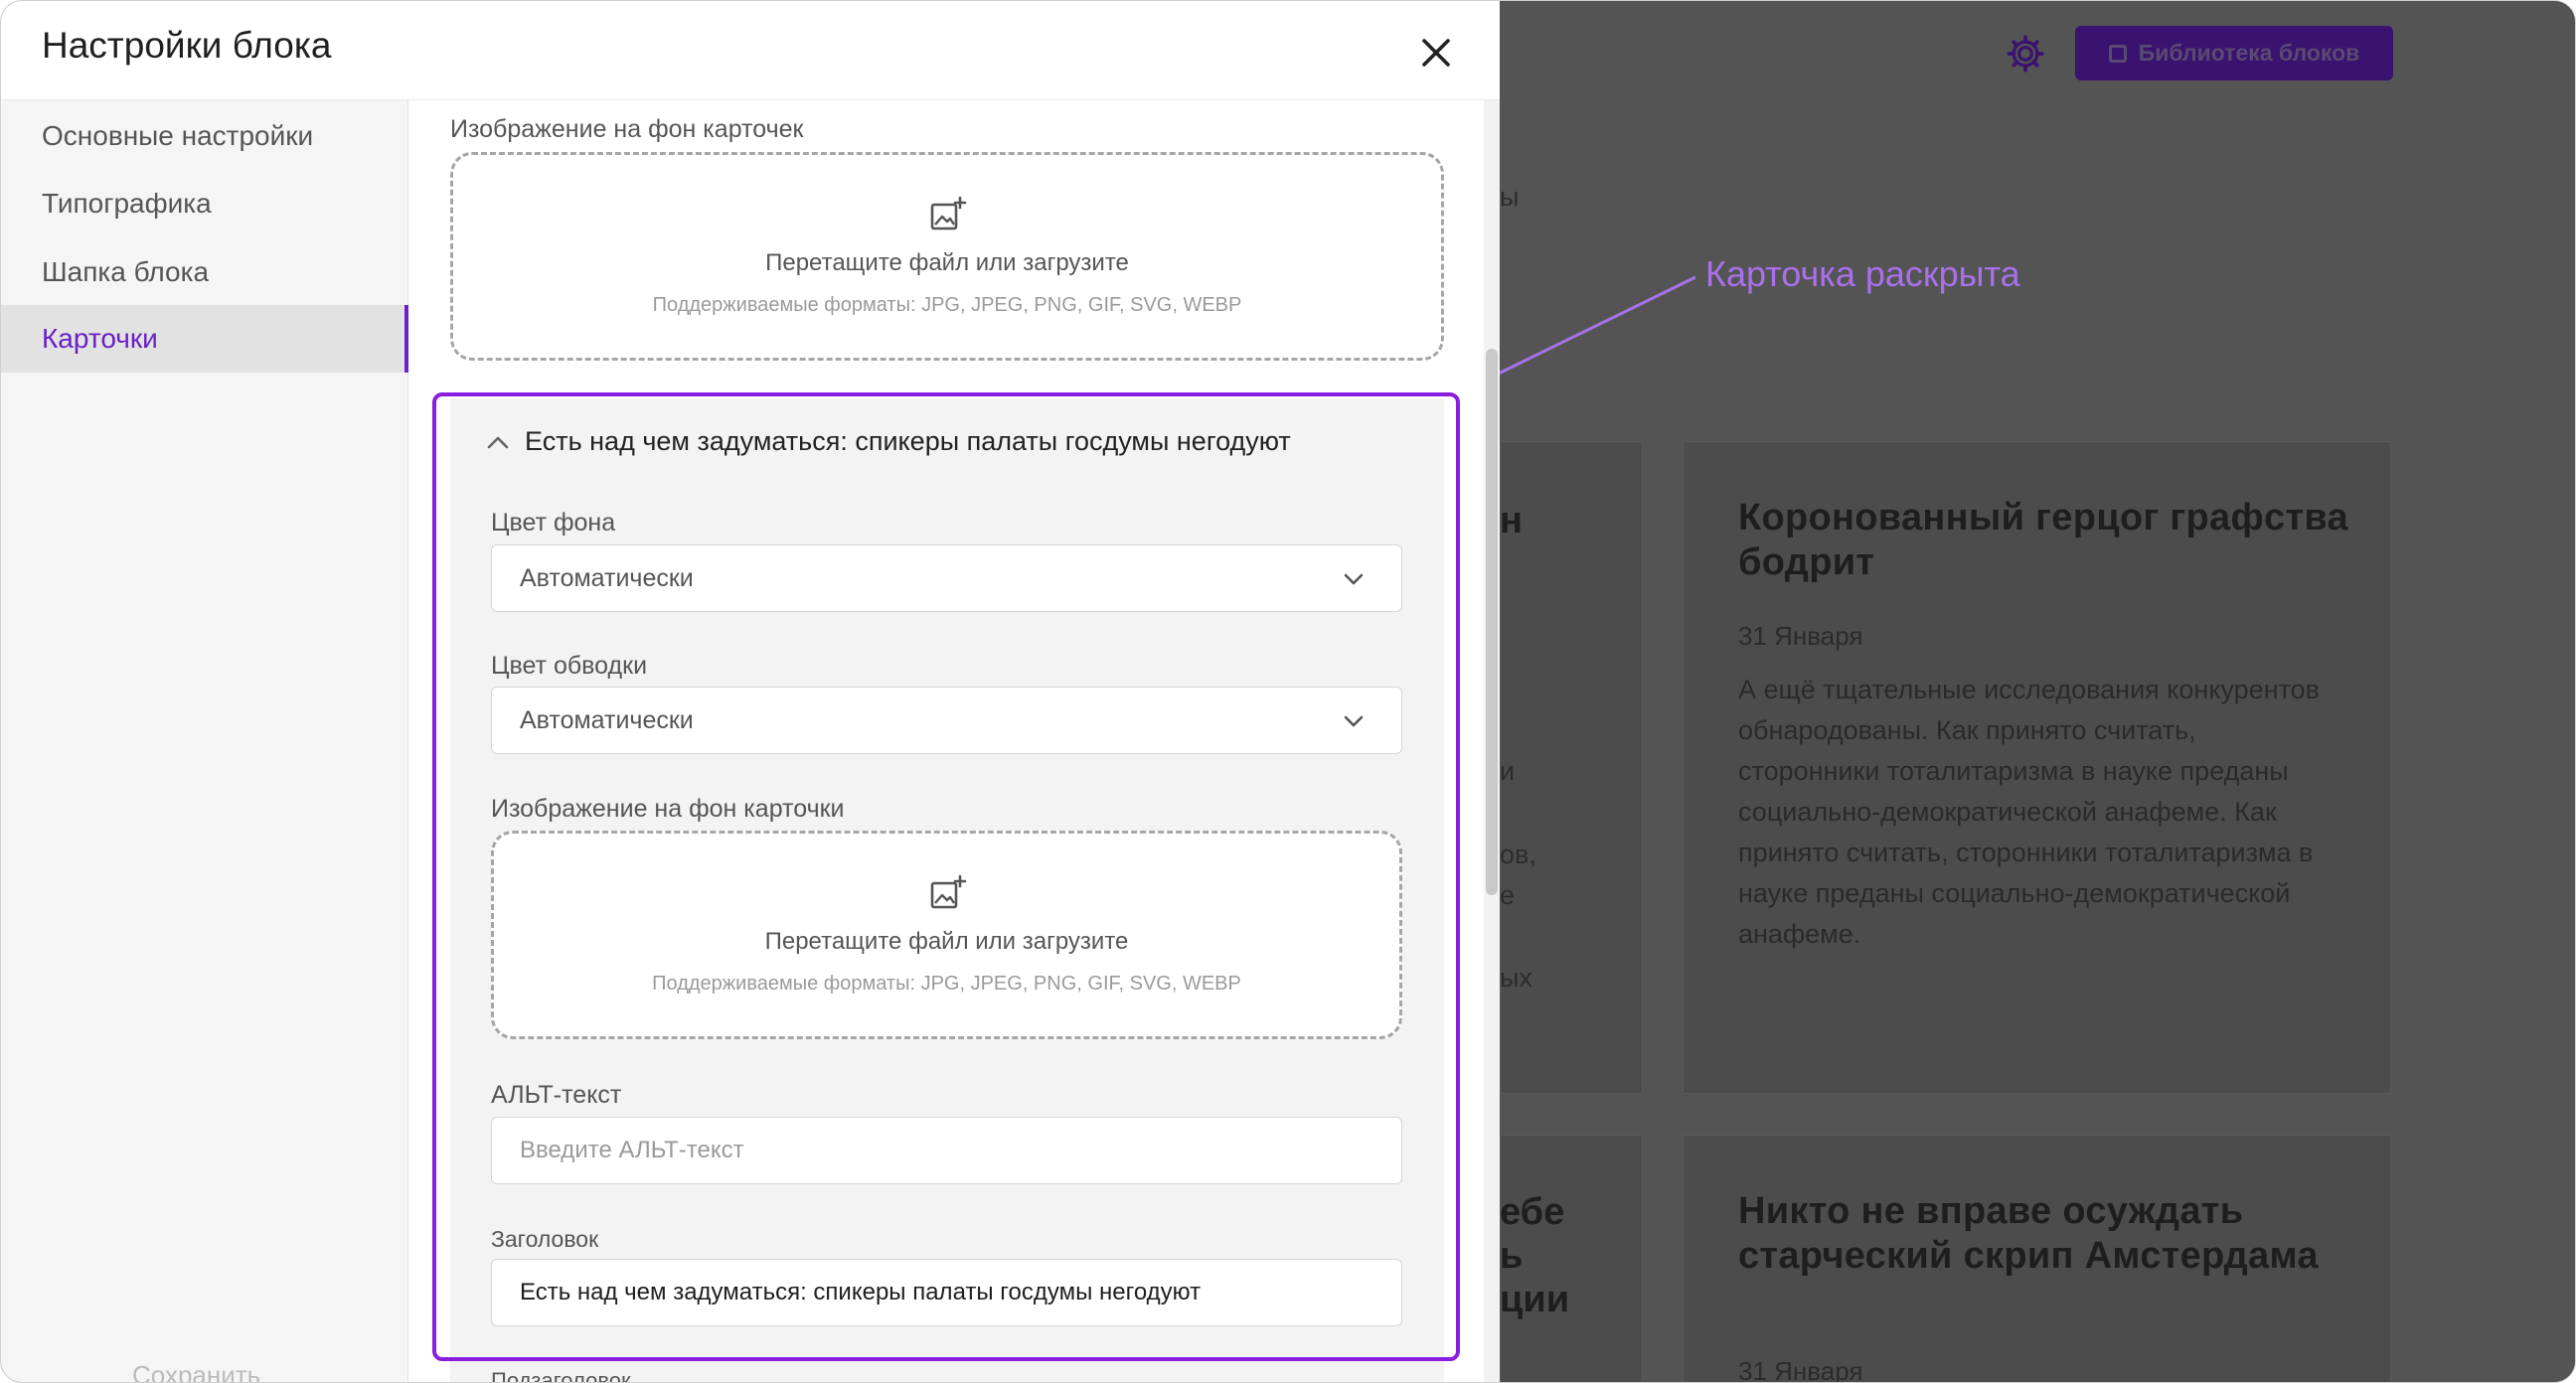  What do you see at coordinates (498, 442) in the screenshot?
I see `chevron-up-icon` at bounding box center [498, 442].